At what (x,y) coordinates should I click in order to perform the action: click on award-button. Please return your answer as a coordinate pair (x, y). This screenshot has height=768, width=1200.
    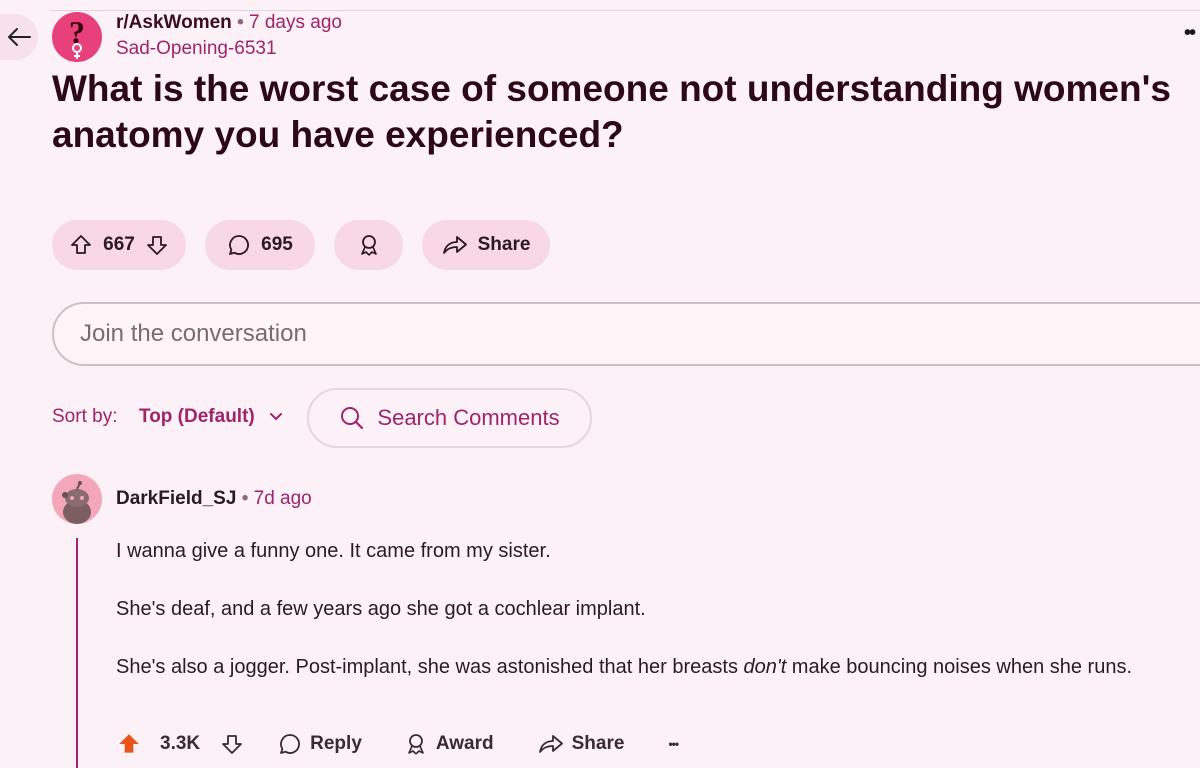
    Looking at the image, I should click on (368, 245).